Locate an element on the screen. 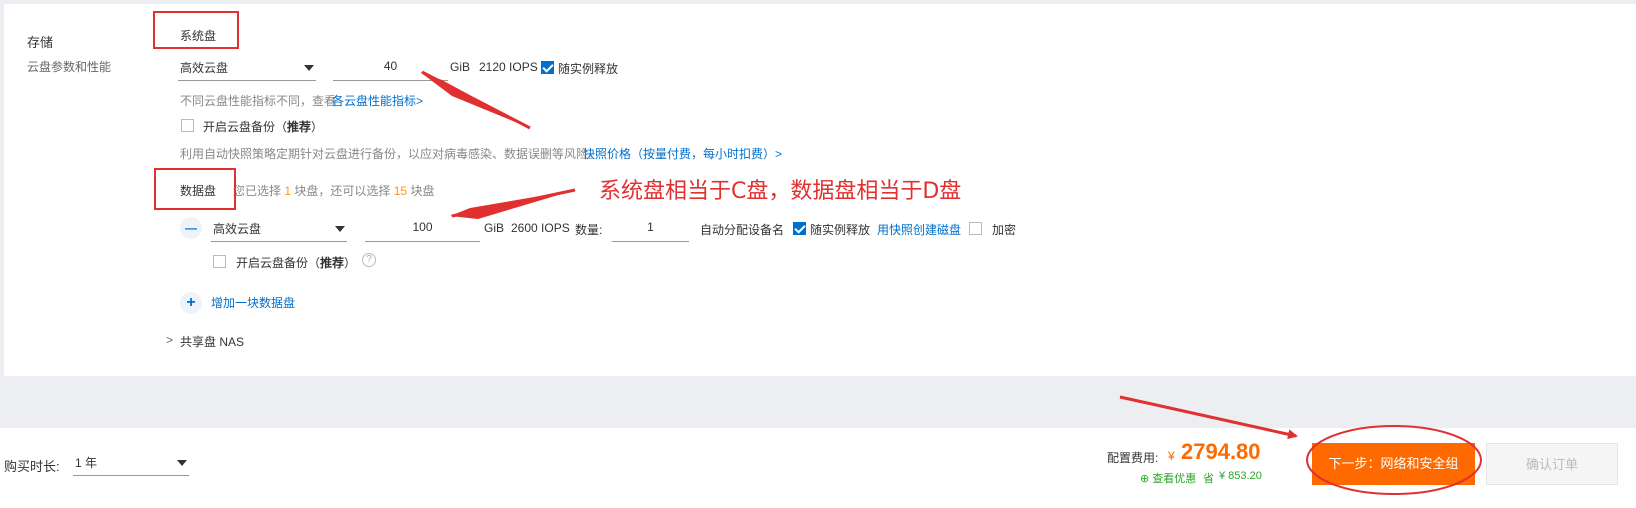  arrow-line-data is located at coordinates (513, 203).